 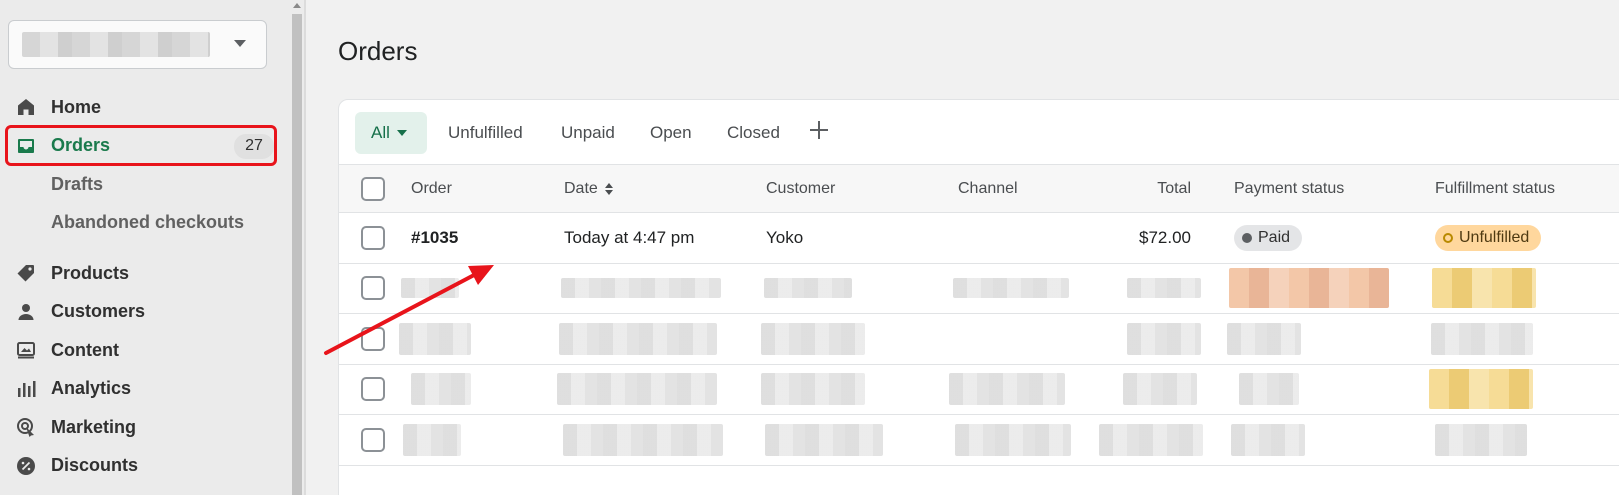 I want to click on bar-chart-icon, so click(x=27, y=388).